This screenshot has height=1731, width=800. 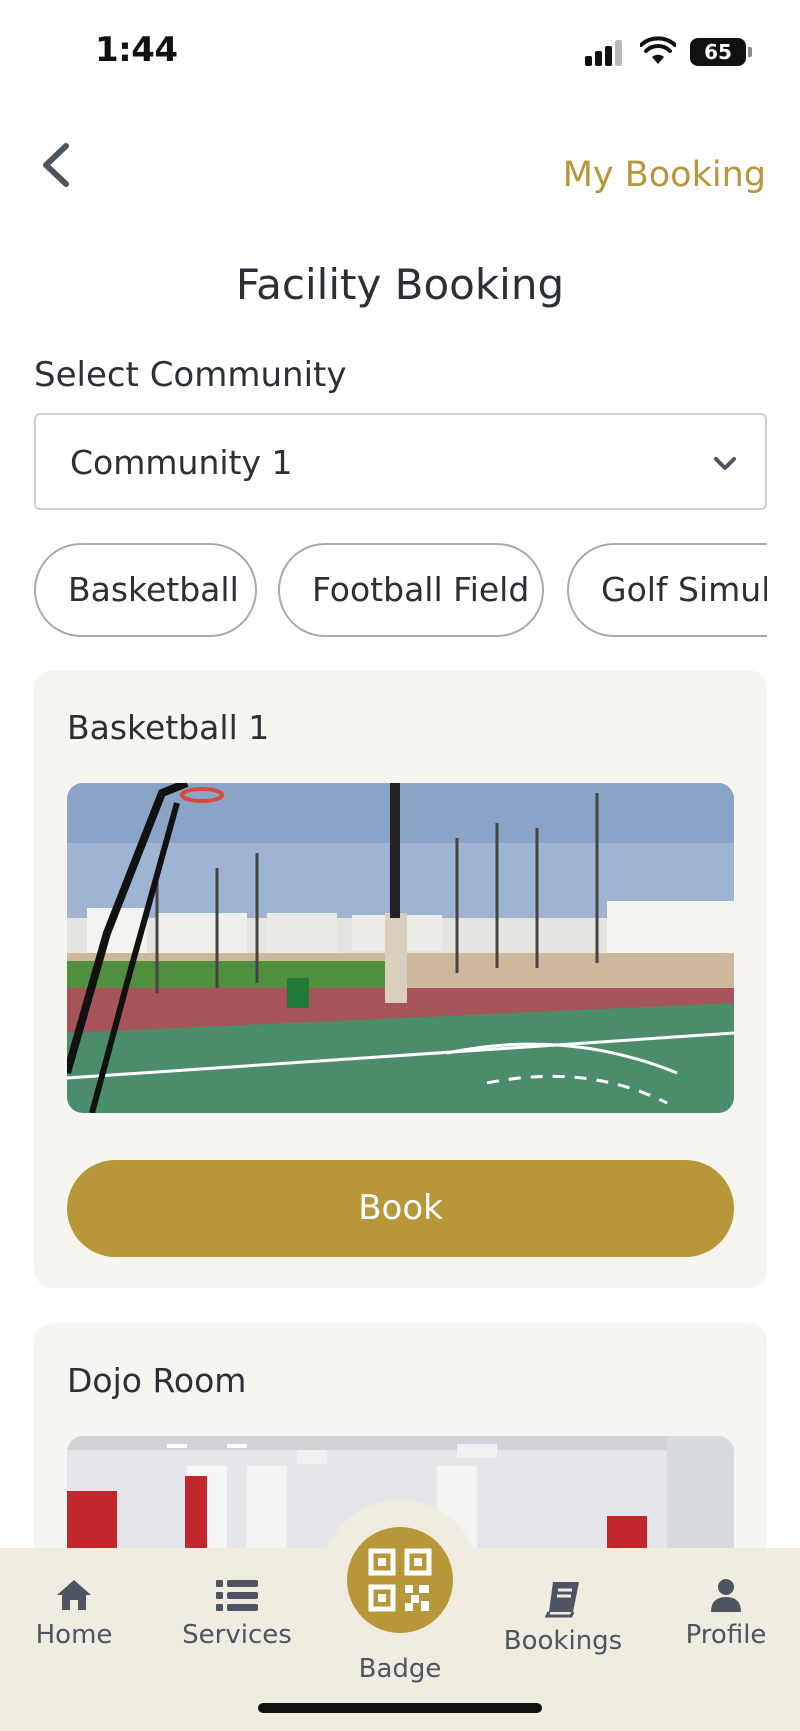 What do you see at coordinates (400, 50) in the screenshot?
I see `status-bar: 1:44 65` at bounding box center [400, 50].